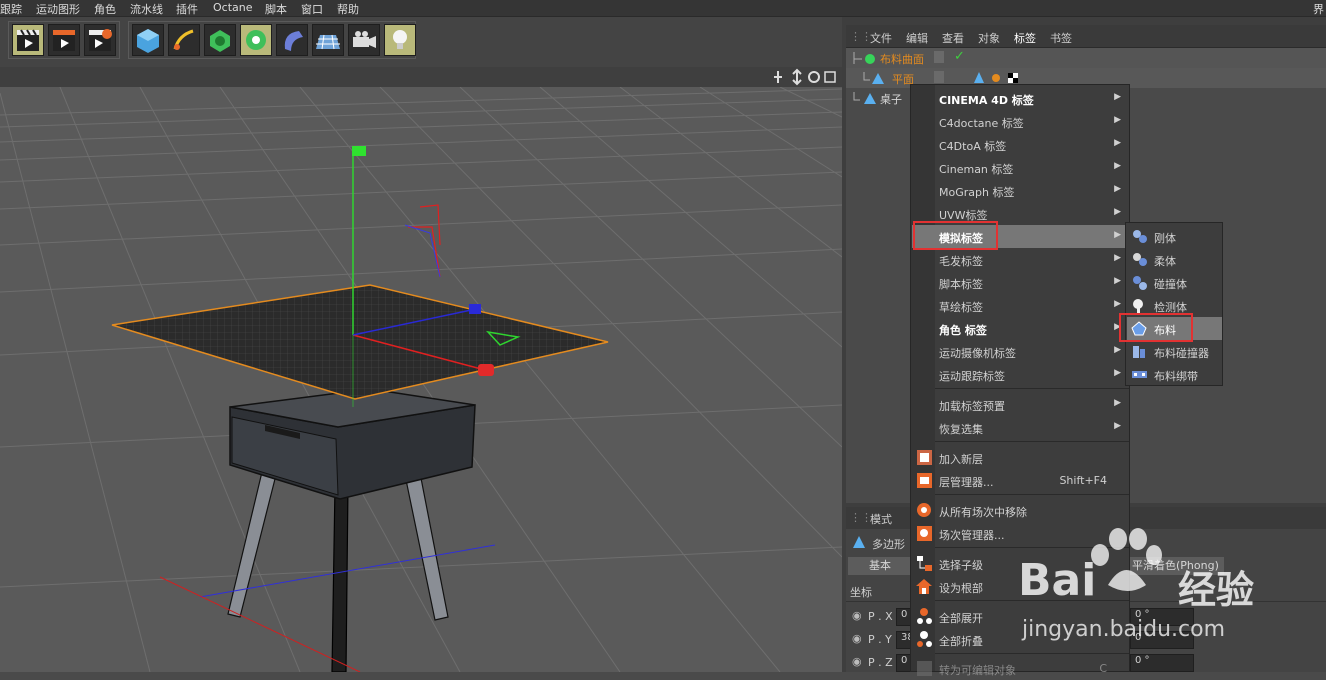  What do you see at coordinates (989, 38) in the screenshot?
I see `om-tab-object: 对象` at bounding box center [989, 38].